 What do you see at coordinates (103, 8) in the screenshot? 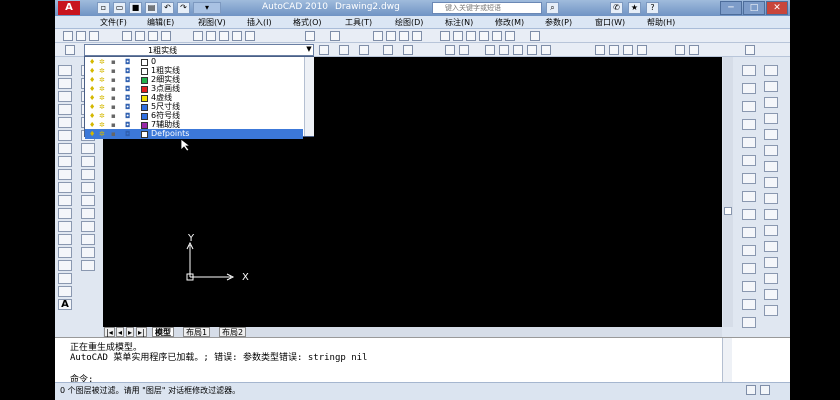
I see `new-file-icon: ▫` at bounding box center [103, 8].